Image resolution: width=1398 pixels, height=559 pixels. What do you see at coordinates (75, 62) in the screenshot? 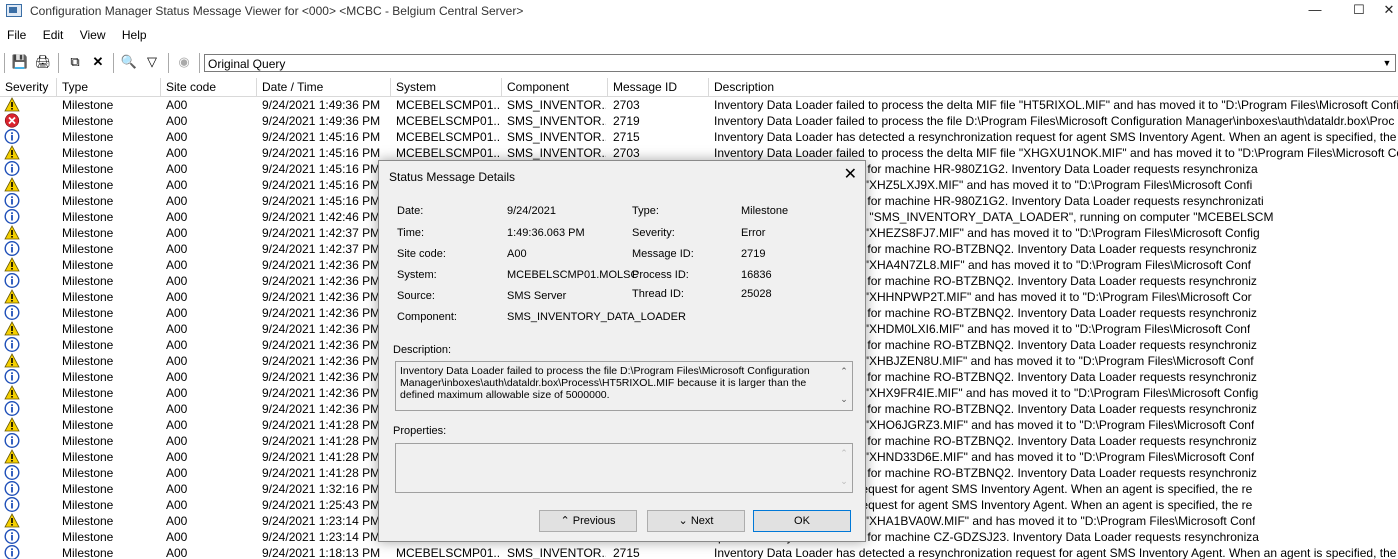
I see `copy-icon: ⧉` at bounding box center [75, 62].